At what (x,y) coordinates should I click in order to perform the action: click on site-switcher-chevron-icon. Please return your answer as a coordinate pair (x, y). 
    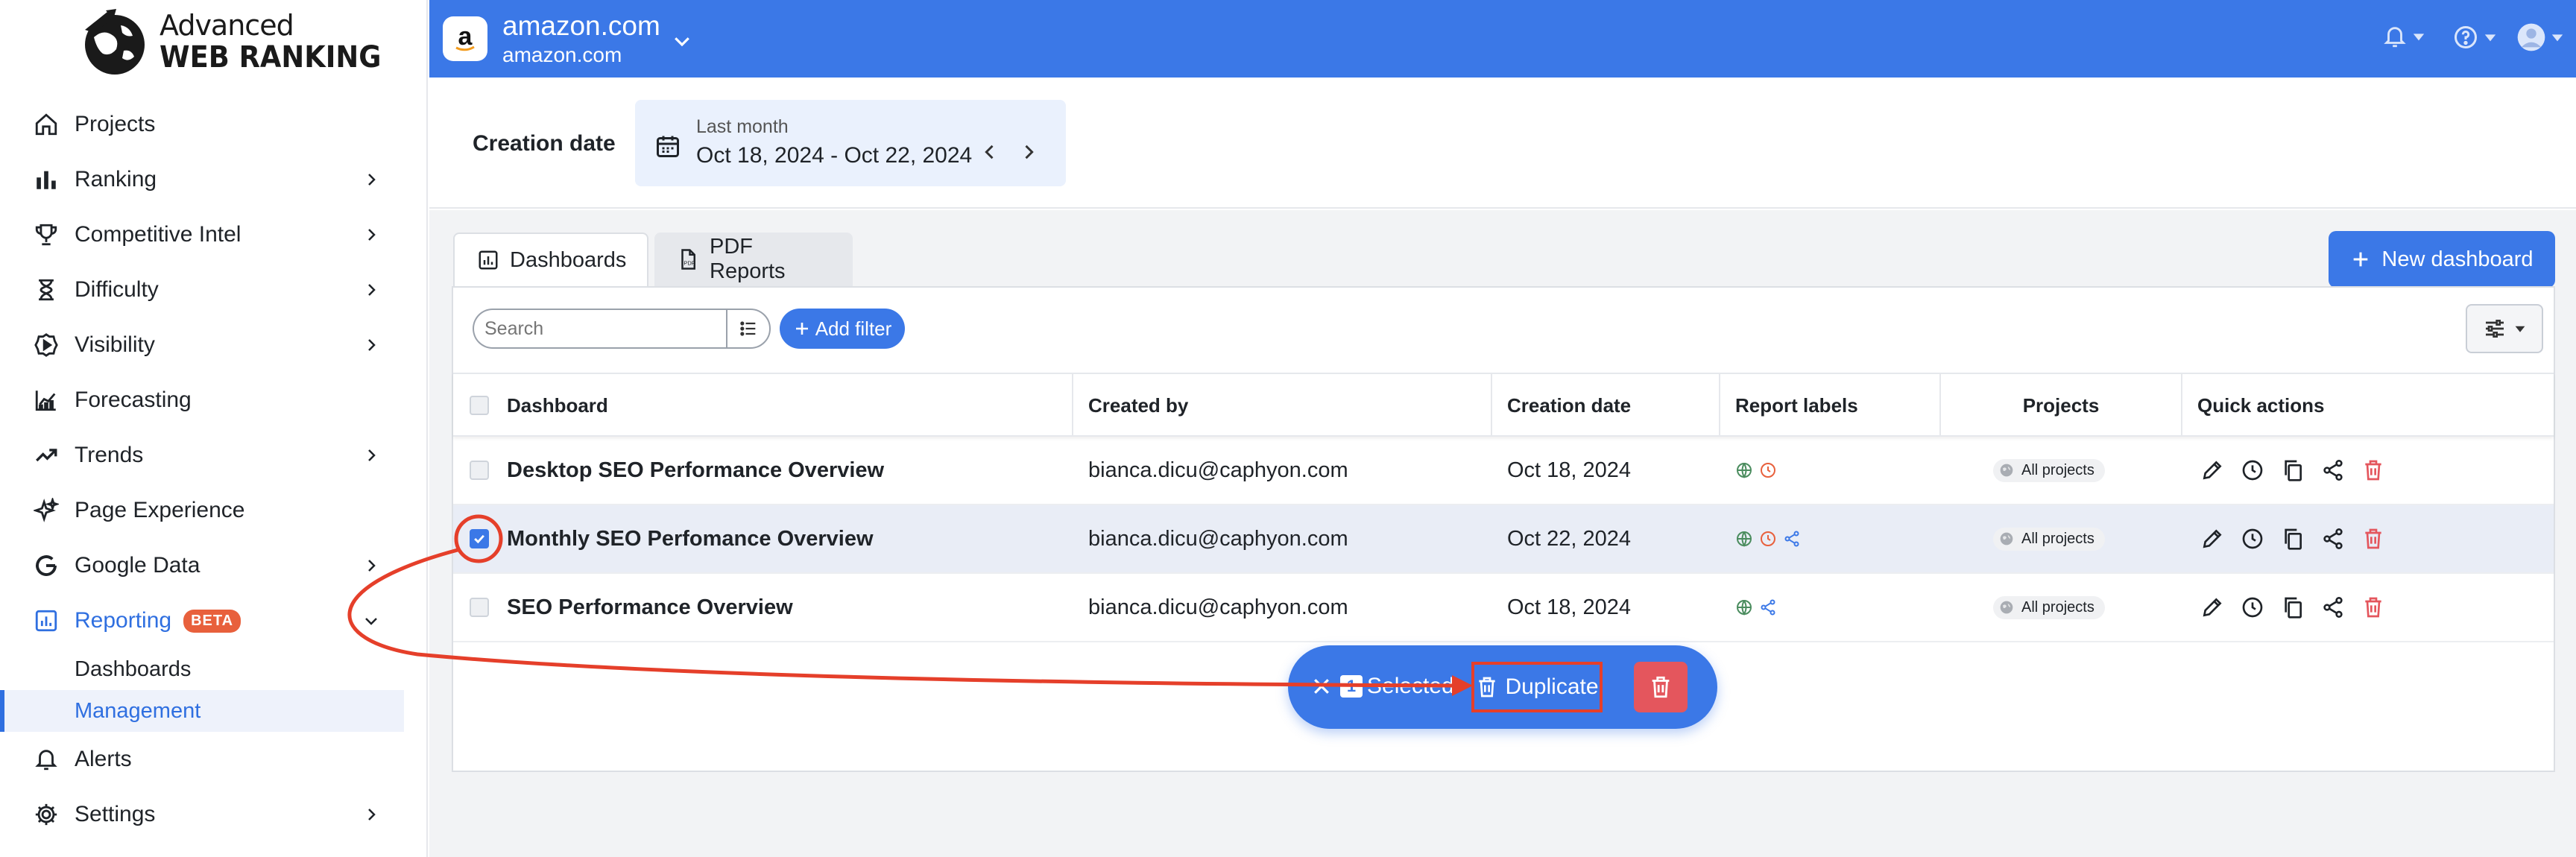
    Looking at the image, I should click on (682, 41).